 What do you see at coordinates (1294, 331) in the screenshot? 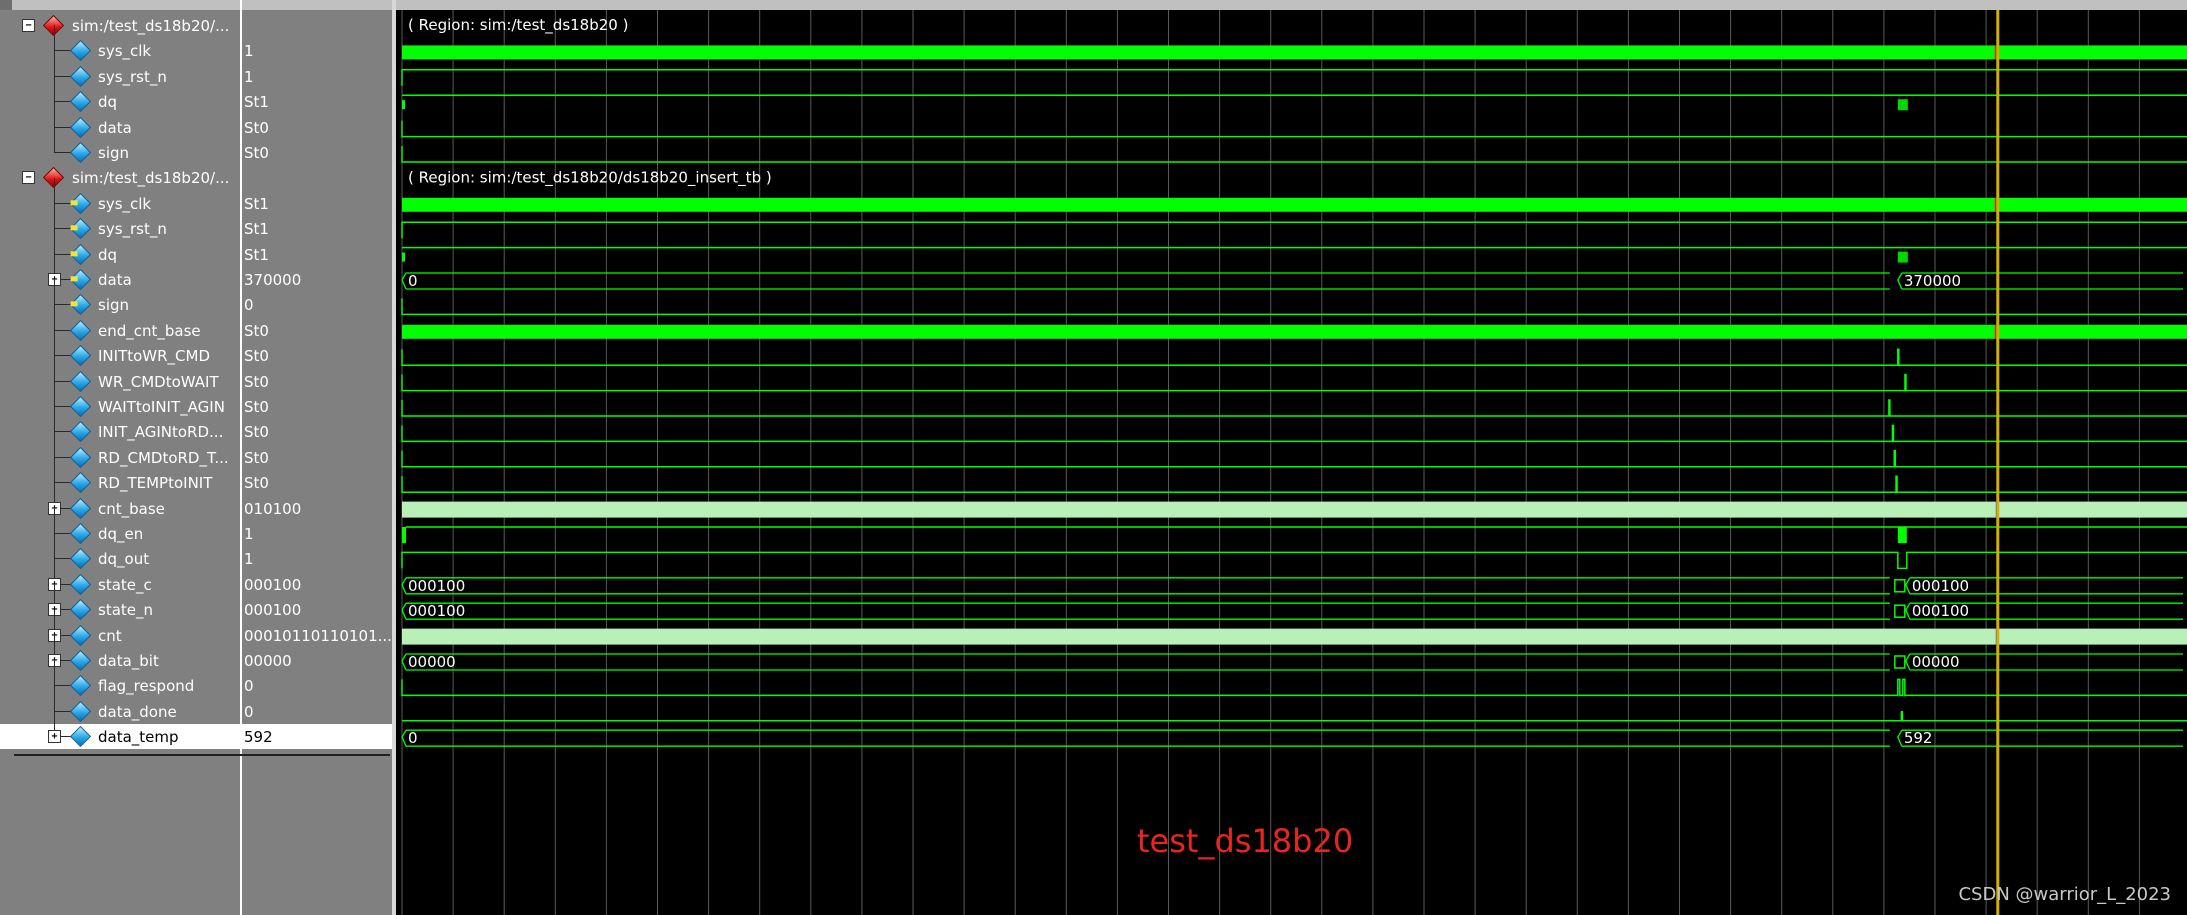
I see `clock-wave` at bounding box center [1294, 331].